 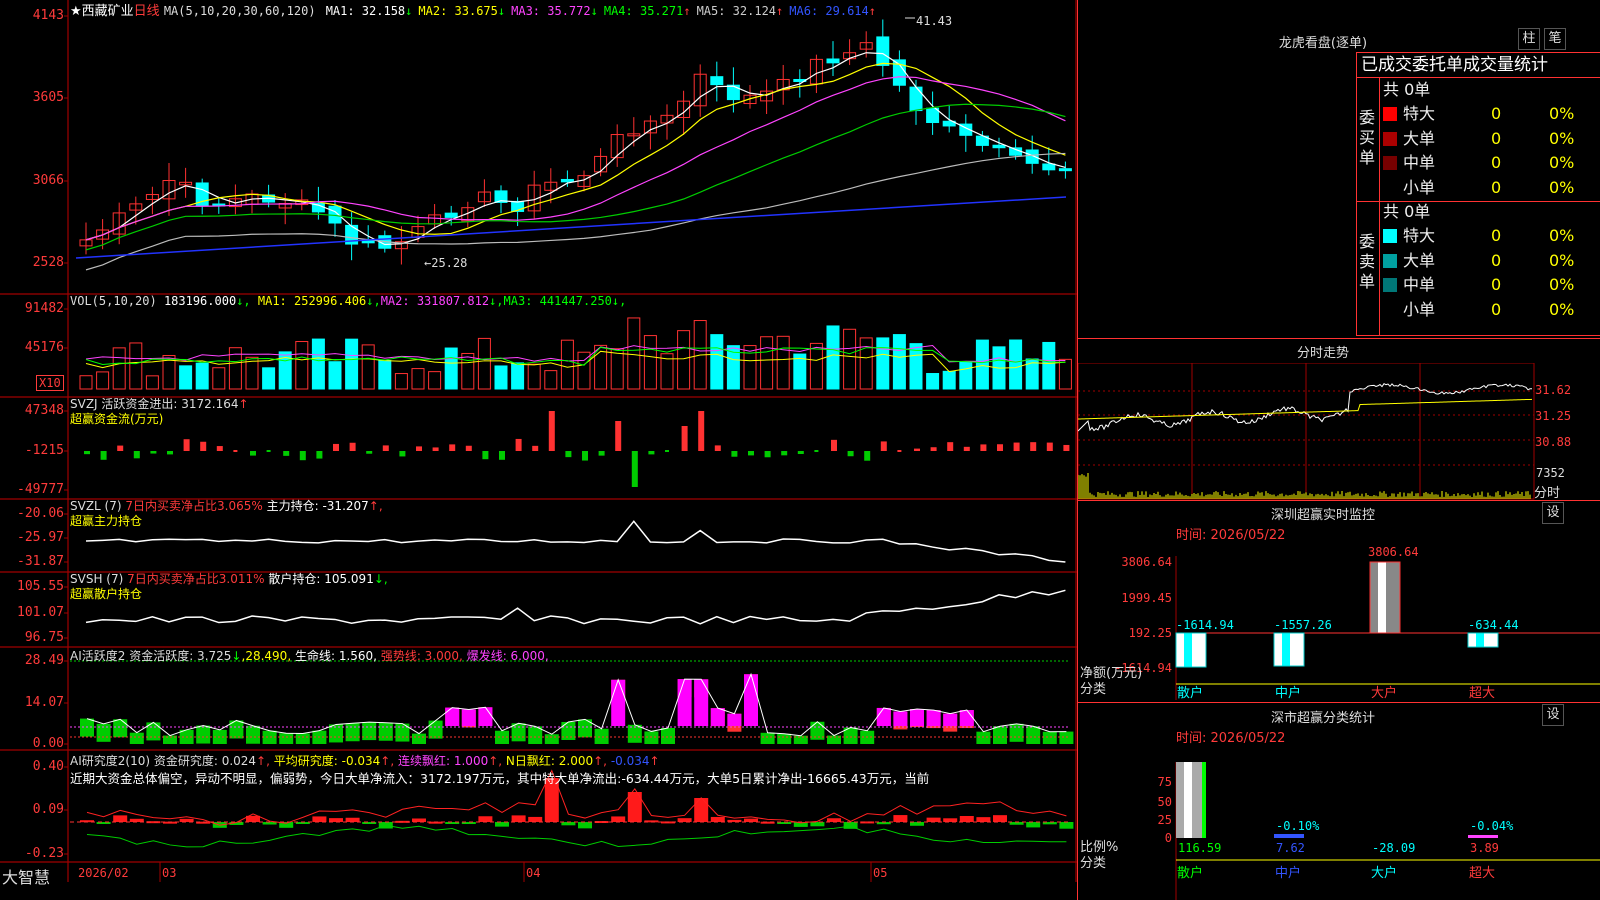 What do you see at coordinates (1419, 309) in the screenshot?
I see `order-row-label: 小单` at bounding box center [1419, 309].